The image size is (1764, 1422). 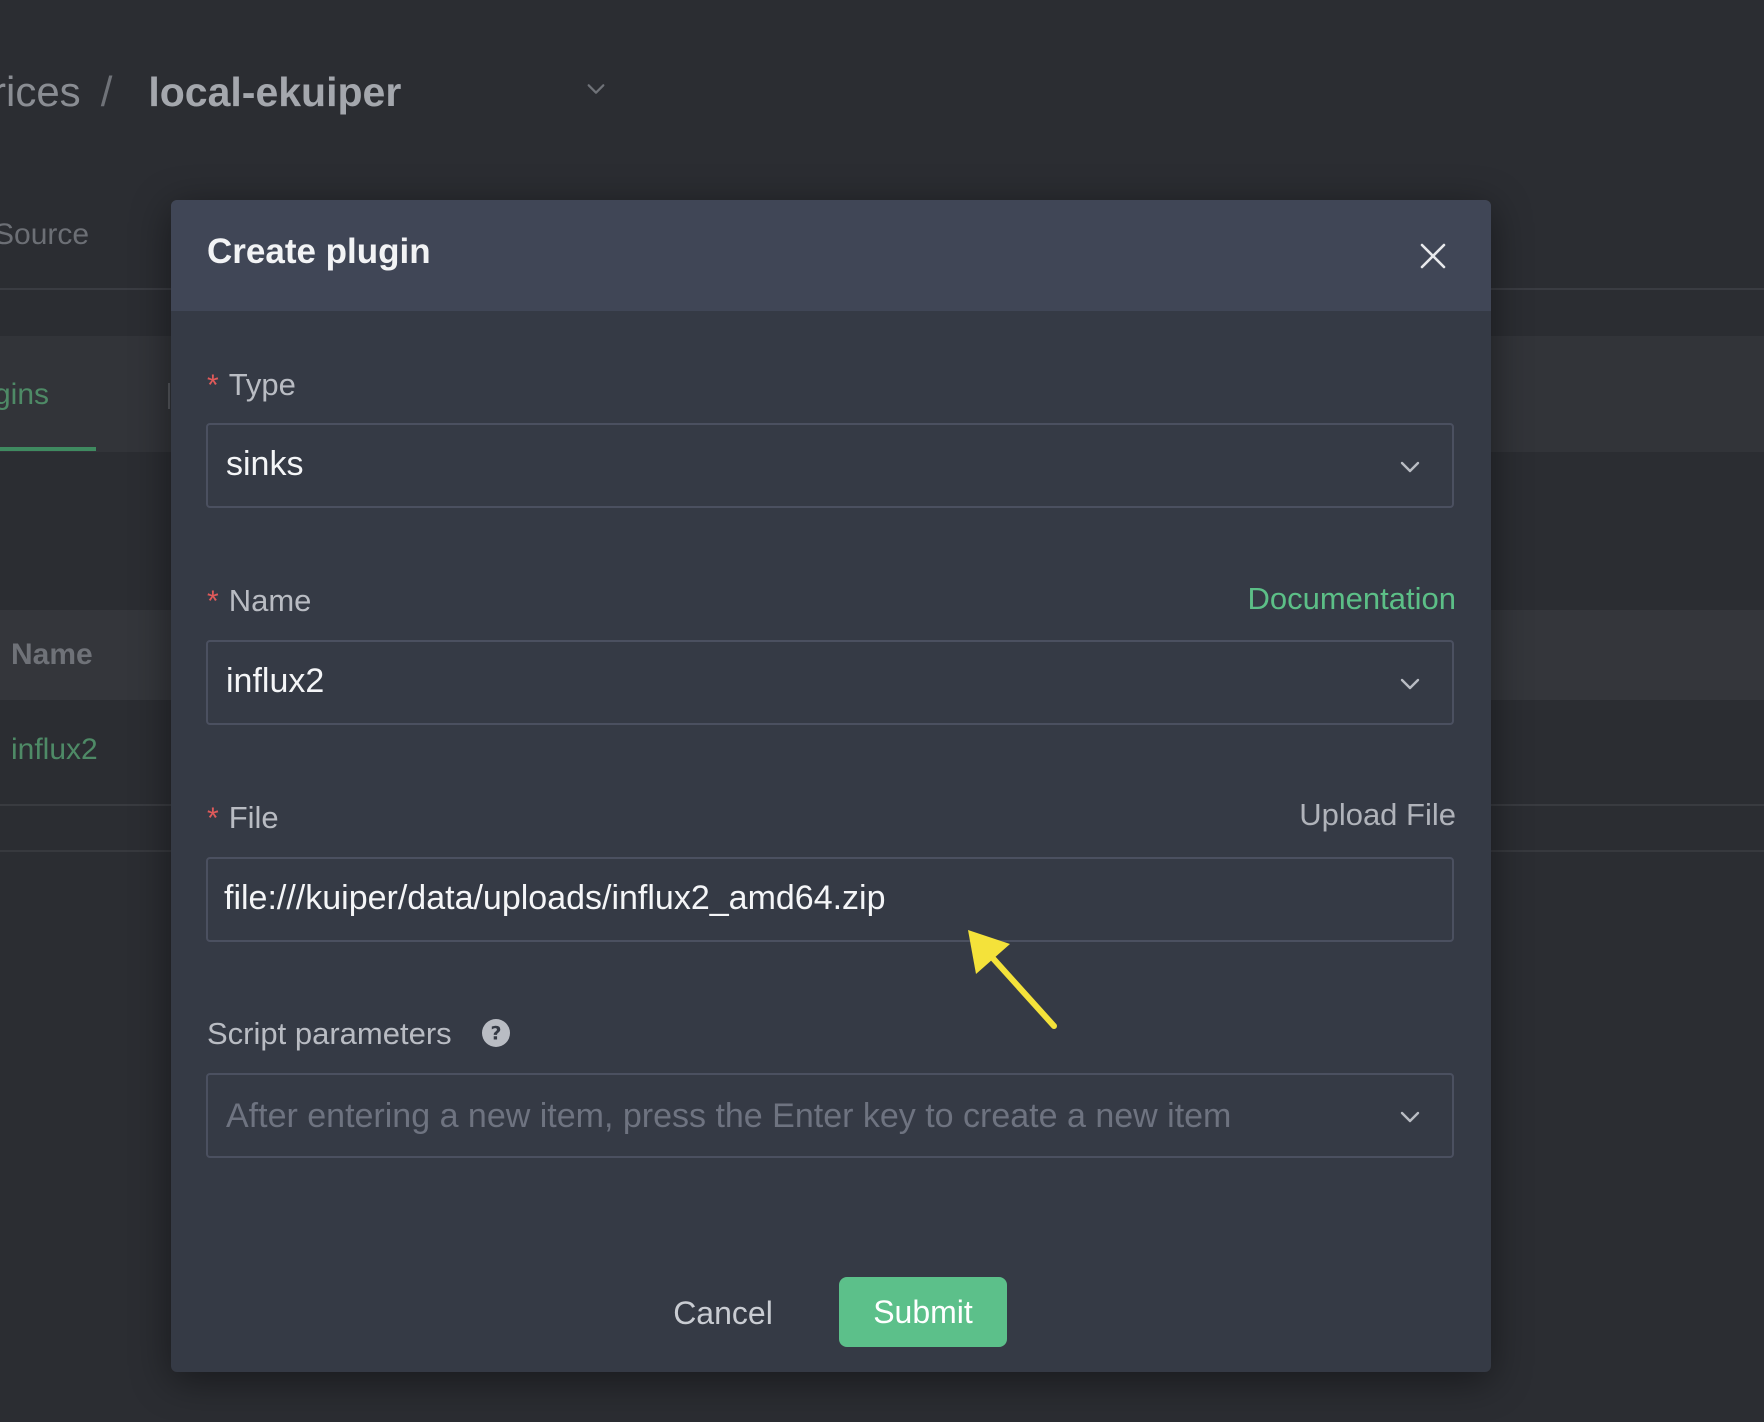 I want to click on type-select: sinks, so click(x=830, y=465).